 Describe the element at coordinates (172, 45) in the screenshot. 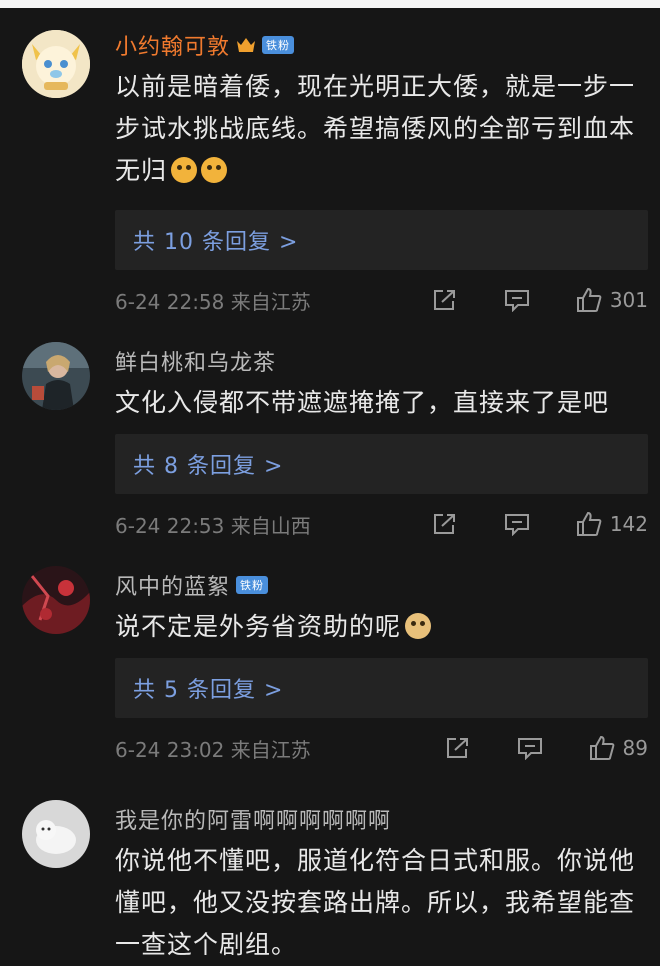

I see `username: 小约翰可敦` at that location.